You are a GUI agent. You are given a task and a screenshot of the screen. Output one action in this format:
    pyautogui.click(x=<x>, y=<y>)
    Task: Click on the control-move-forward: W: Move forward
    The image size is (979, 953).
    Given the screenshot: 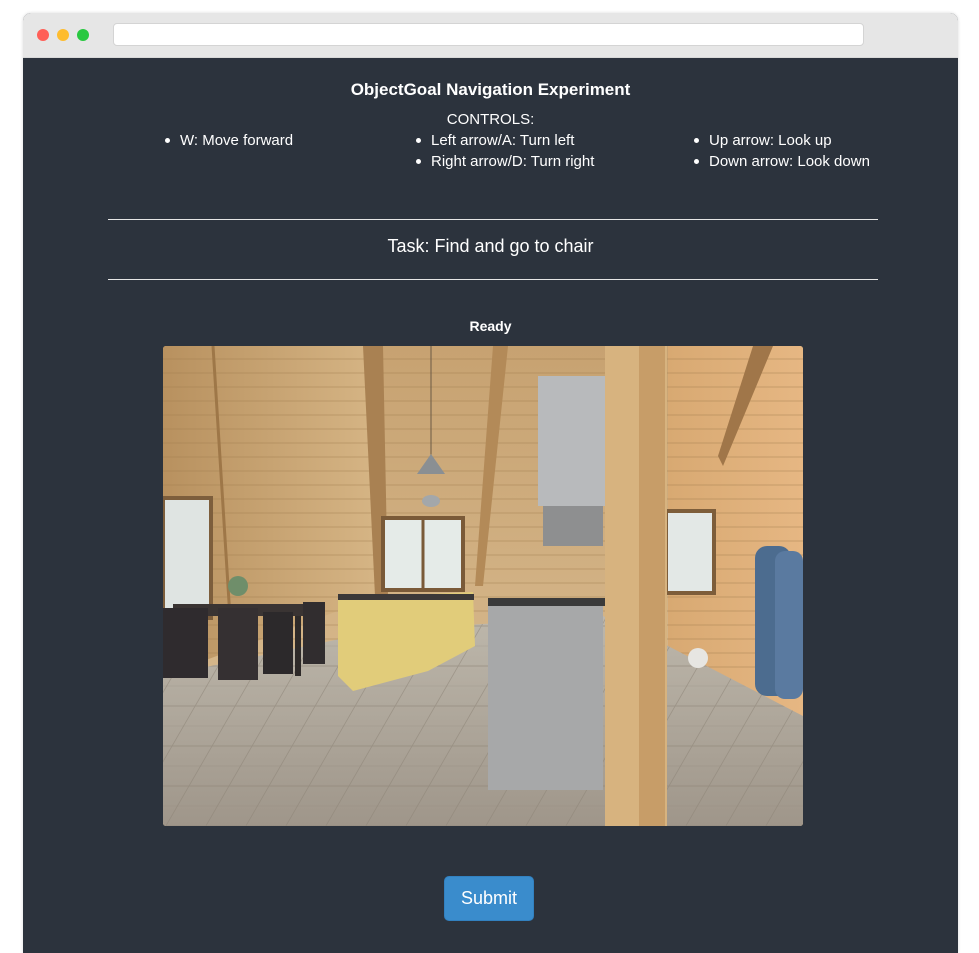 What is the action you would take?
    pyautogui.click(x=228, y=140)
    